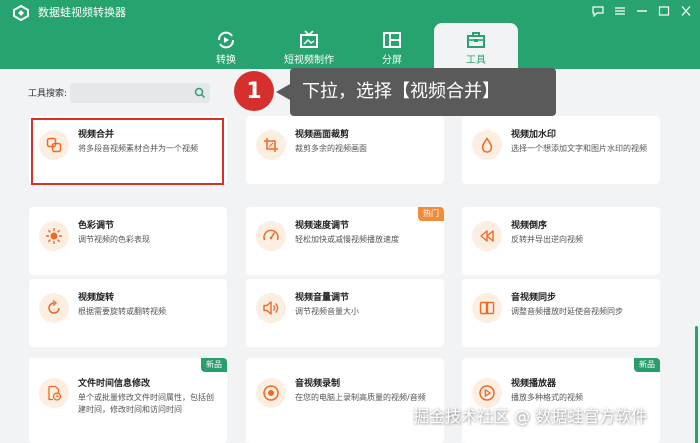 This screenshot has height=443, width=700. I want to click on speedometer-icon, so click(271, 235).